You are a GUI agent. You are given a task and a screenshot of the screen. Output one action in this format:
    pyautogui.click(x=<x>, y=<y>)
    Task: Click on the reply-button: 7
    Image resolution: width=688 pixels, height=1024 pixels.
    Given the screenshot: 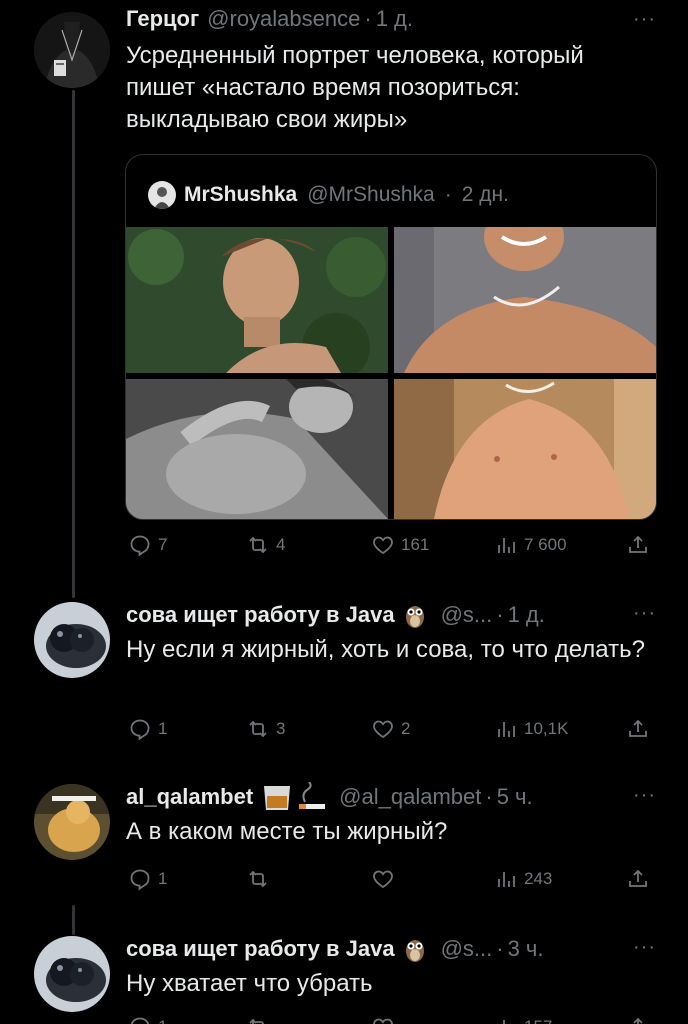 What is the action you would take?
    pyautogui.click(x=147, y=545)
    